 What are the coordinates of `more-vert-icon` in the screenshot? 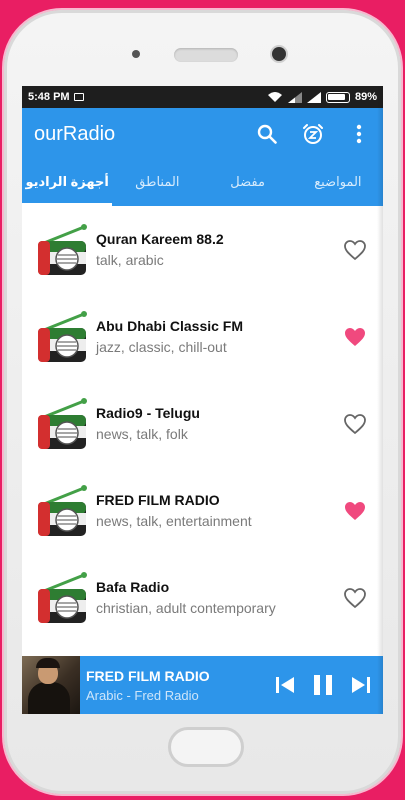 It's located at (359, 134).